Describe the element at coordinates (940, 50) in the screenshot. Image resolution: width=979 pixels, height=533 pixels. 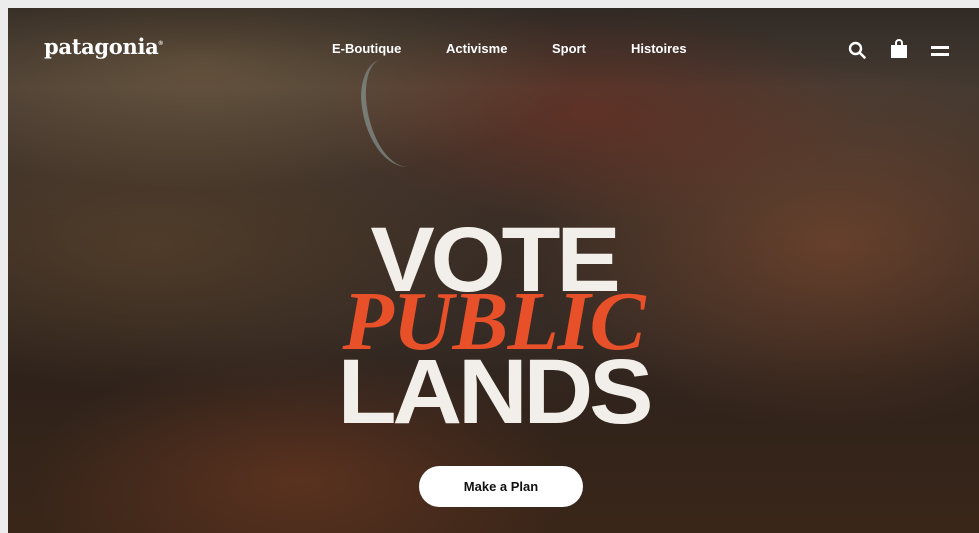
I see `menu-icon` at that location.